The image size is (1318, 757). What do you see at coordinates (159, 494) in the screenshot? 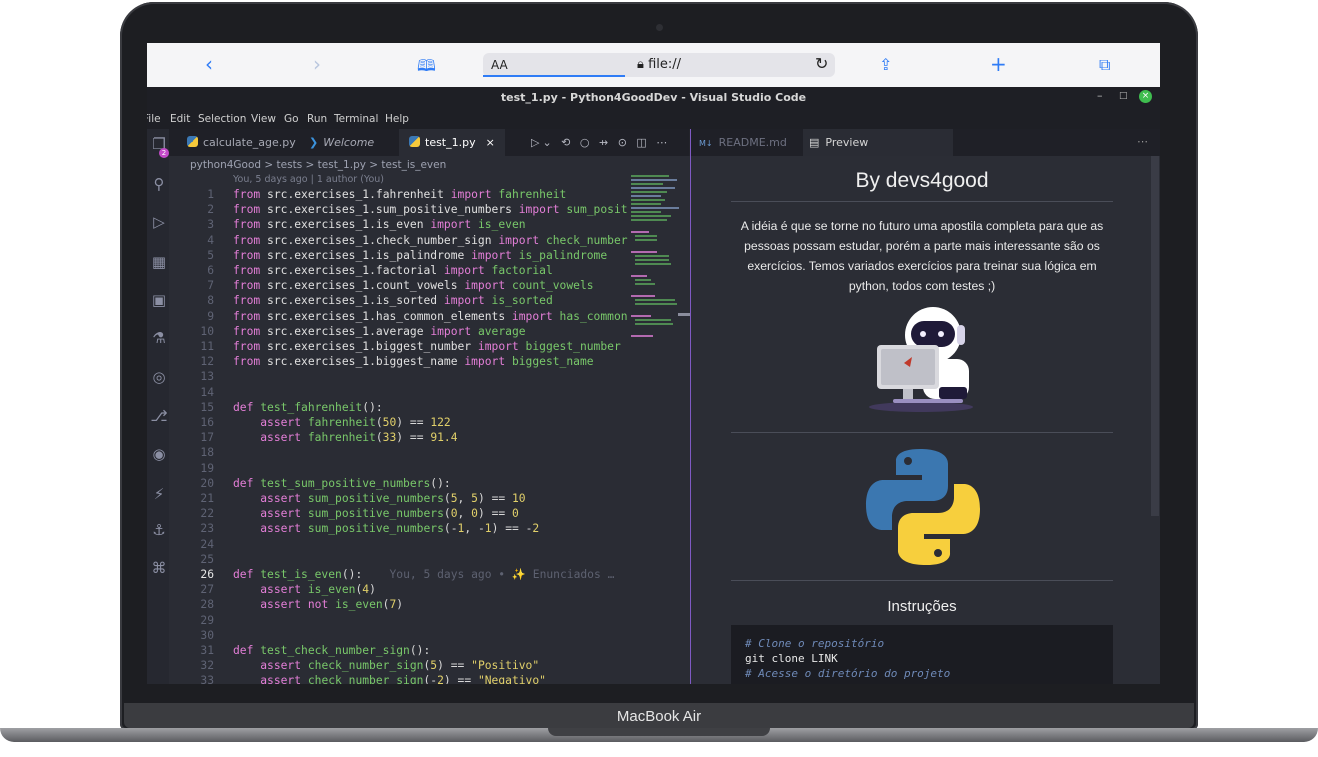
I see `lightning-icon: ⚡` at bounding box center [159, 494].